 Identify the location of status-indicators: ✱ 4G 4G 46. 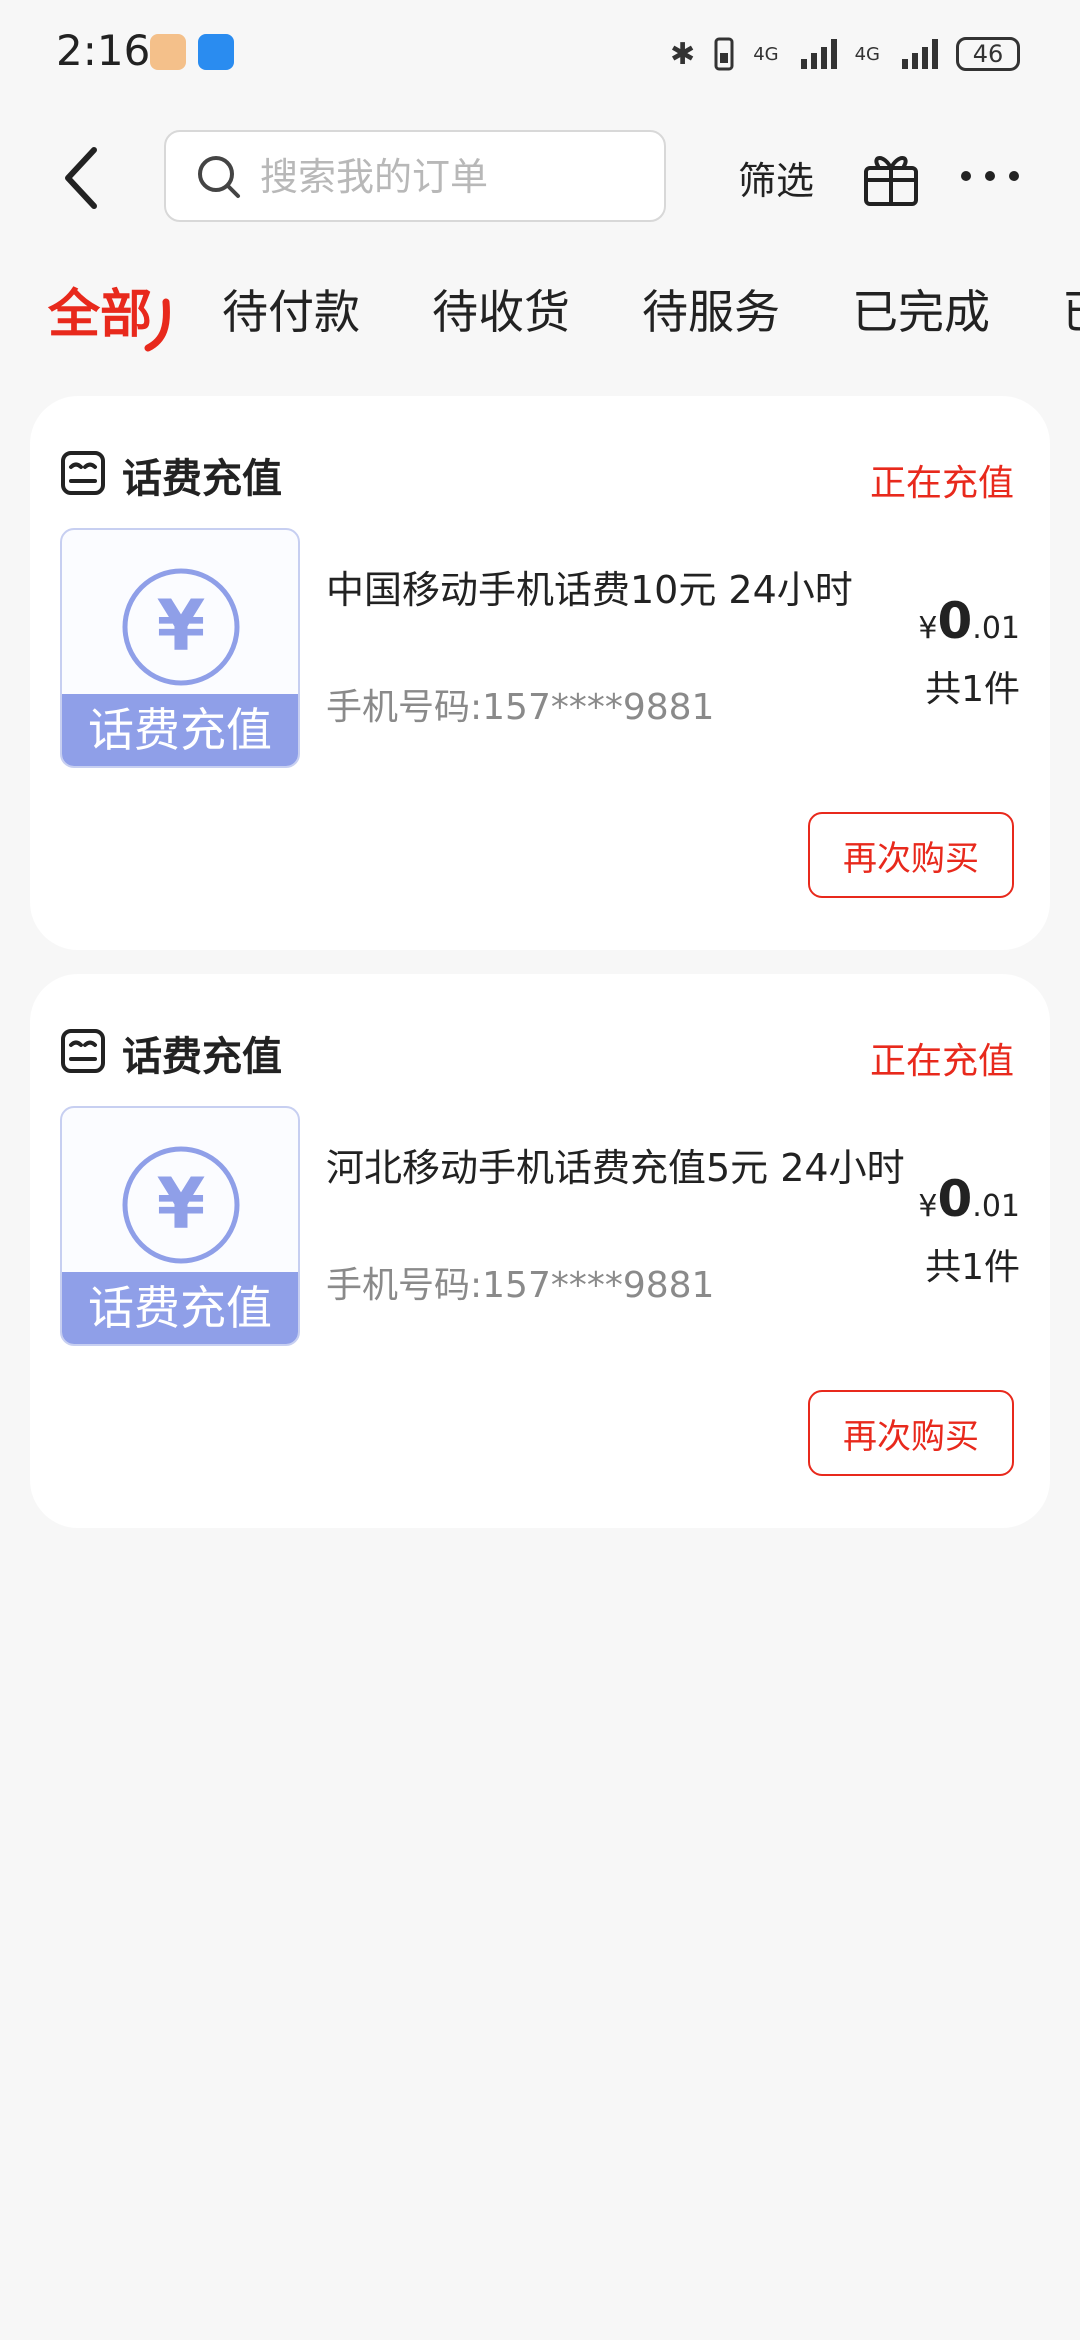
(845, 54).